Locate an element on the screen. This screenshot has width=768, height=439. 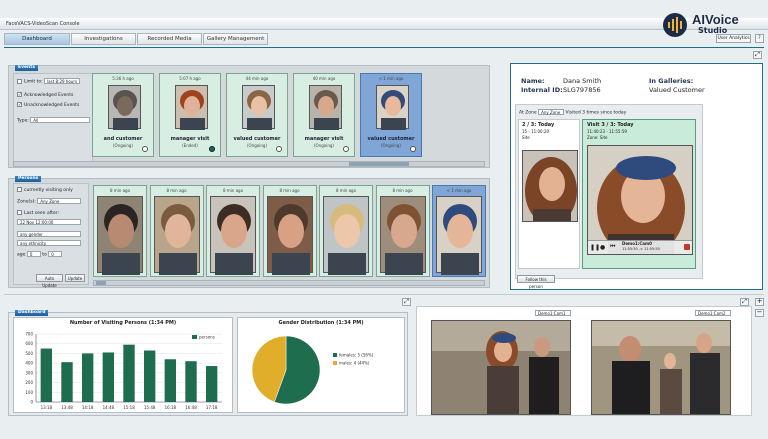
event-label: valued customer is located at coordinates (257, 139).